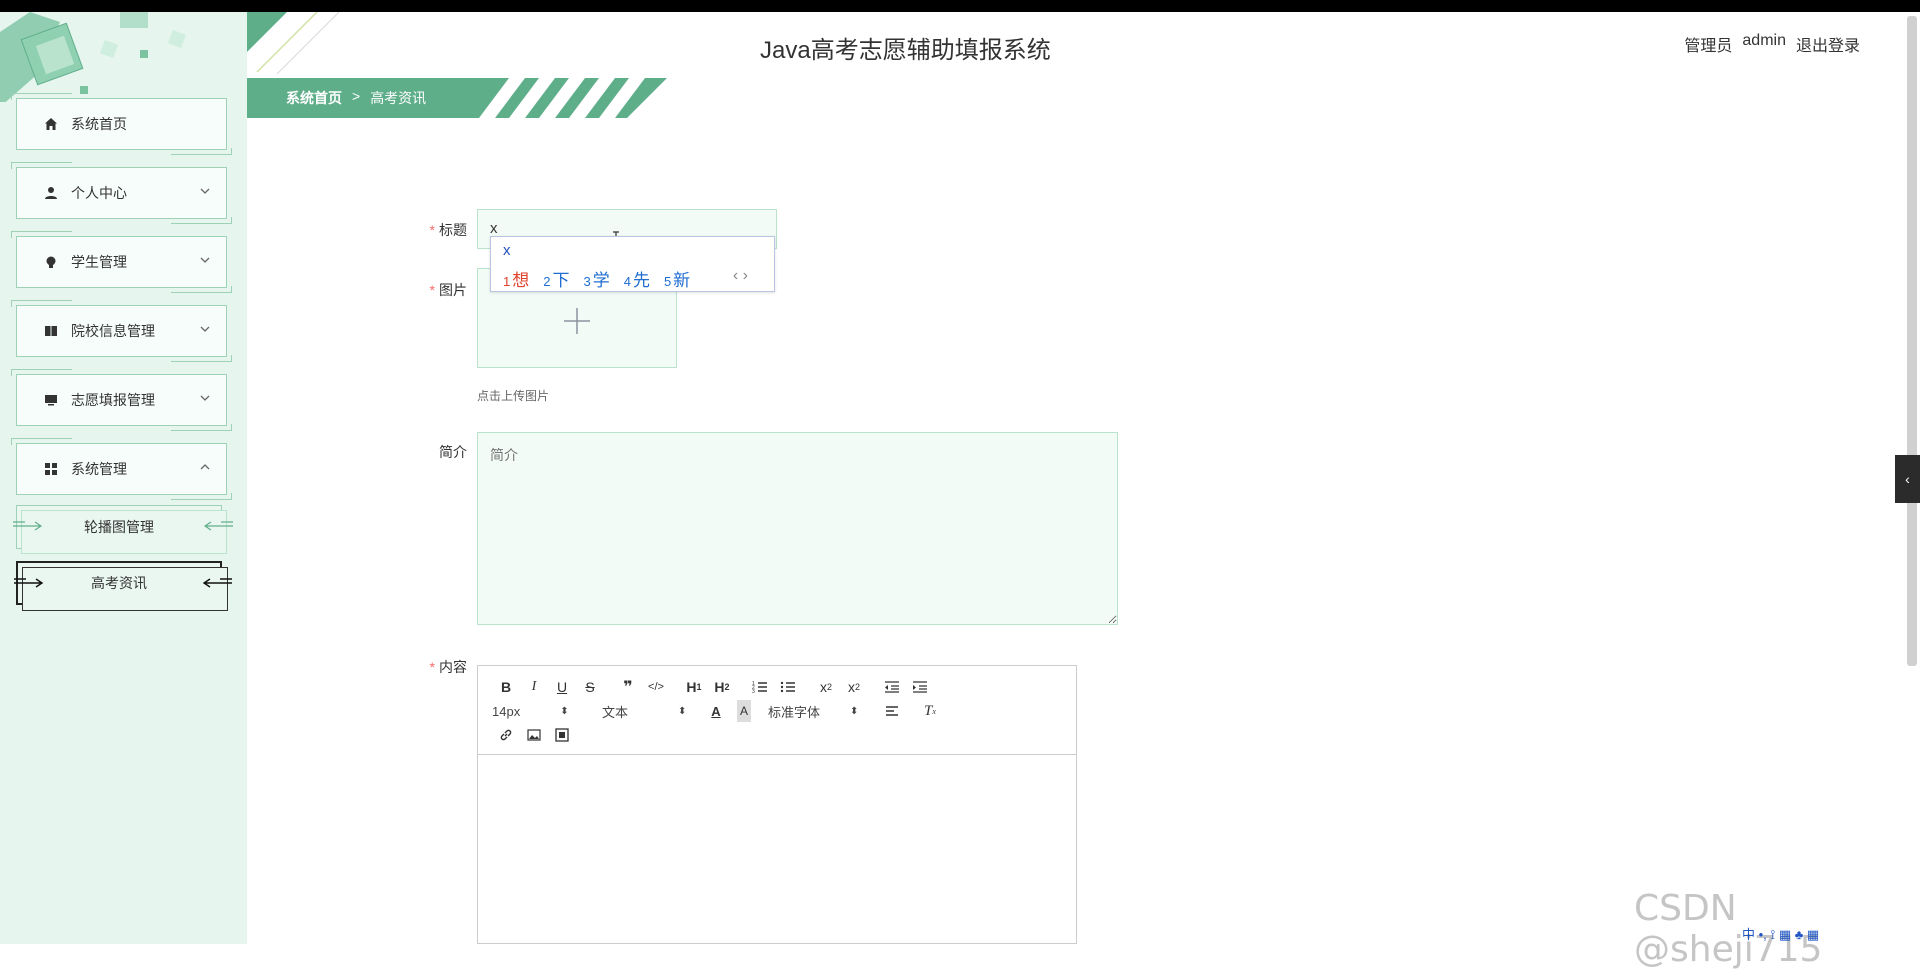 The height and width of the screenshot is (970, 1920). What do you see at coordinates (453, 452) in the screenshot?
I see `intro-label: 简介` at bounding box center [453, 452].